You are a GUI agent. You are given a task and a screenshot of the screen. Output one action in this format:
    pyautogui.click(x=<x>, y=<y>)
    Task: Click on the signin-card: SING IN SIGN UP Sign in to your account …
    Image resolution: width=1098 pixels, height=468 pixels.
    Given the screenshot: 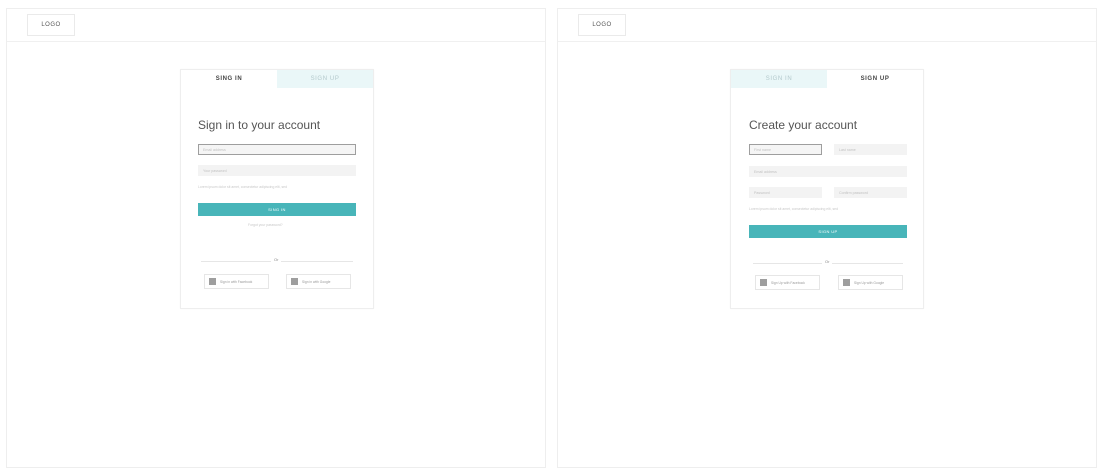 What is the action you would take?
    pyautogui.click(x=277, y=189)
    